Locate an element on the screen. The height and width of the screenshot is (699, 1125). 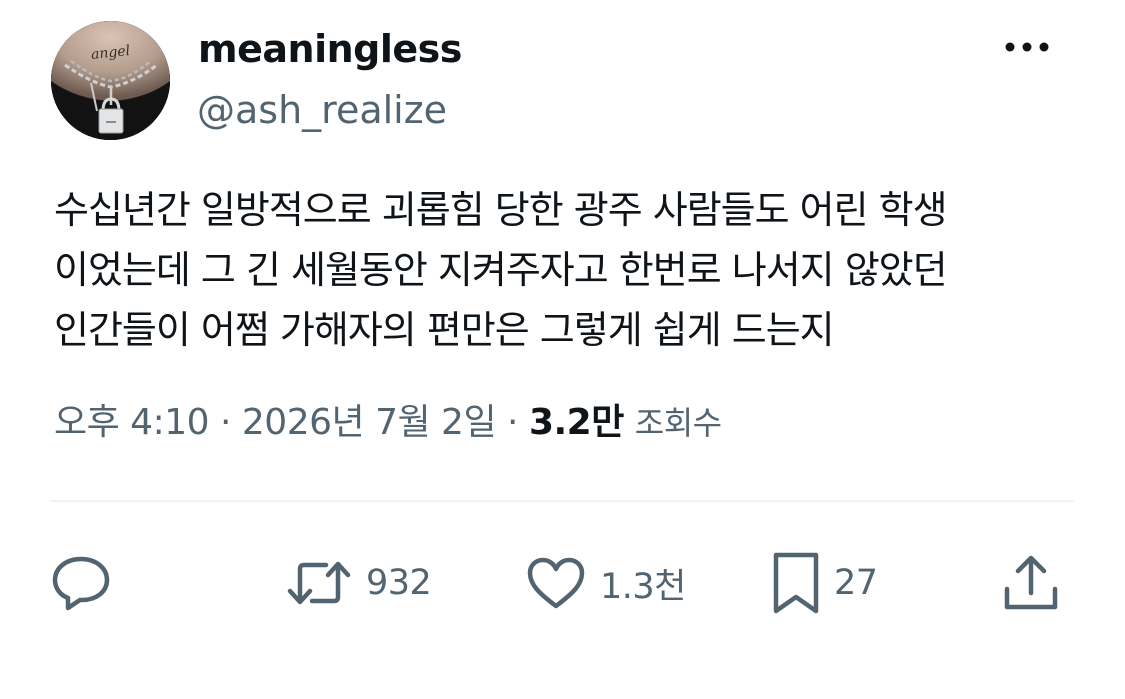
avatar-photo: angel is located at coordinates (110, 80).